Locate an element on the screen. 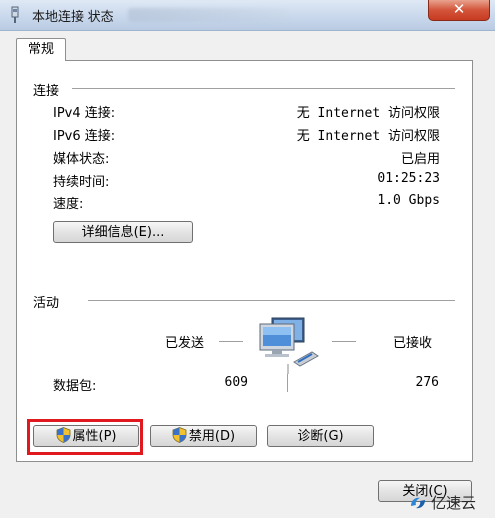 This screenshot has height=518, width=495. title-bar: 本地连接 状态 ✕ is located at coordinates (247, 15).